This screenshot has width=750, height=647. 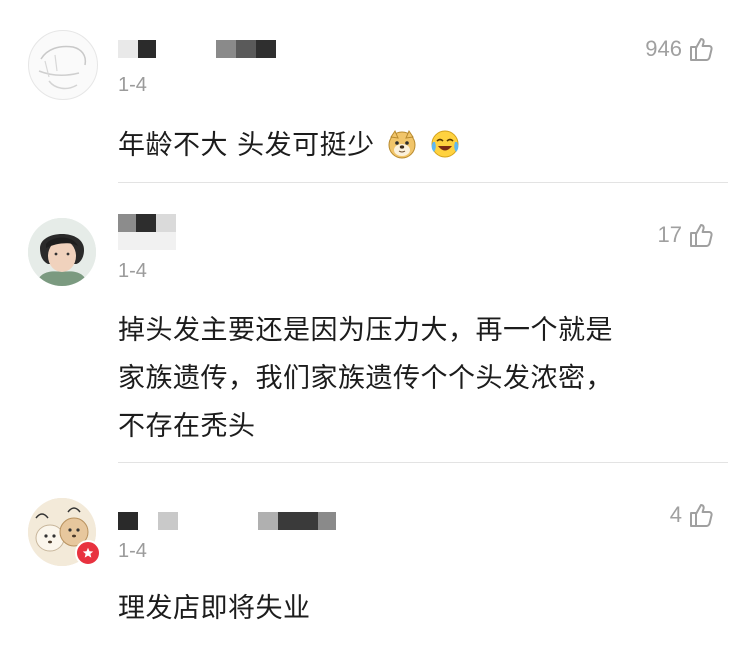 I want to click on comment-text-line: 掉头发主要还是因为压力大，再一个就是, so click(x=365, y=330).